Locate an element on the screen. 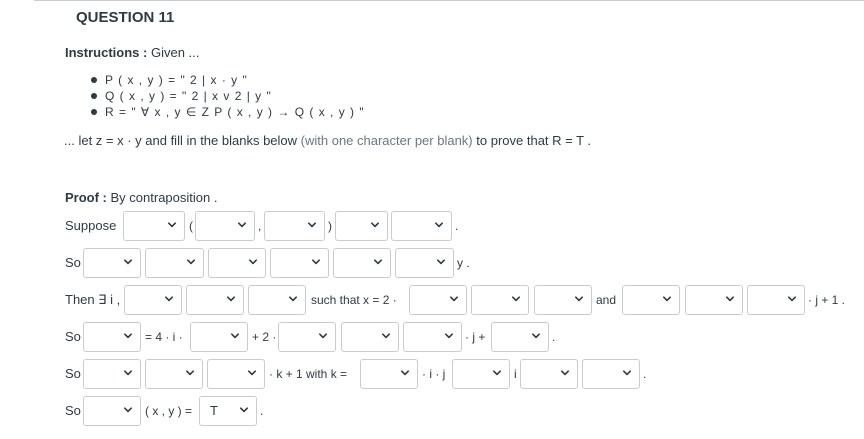 The width and height of the screenshot is (864, 439). row-text: · k + 1 with k = is located at coordinates (308, 374).